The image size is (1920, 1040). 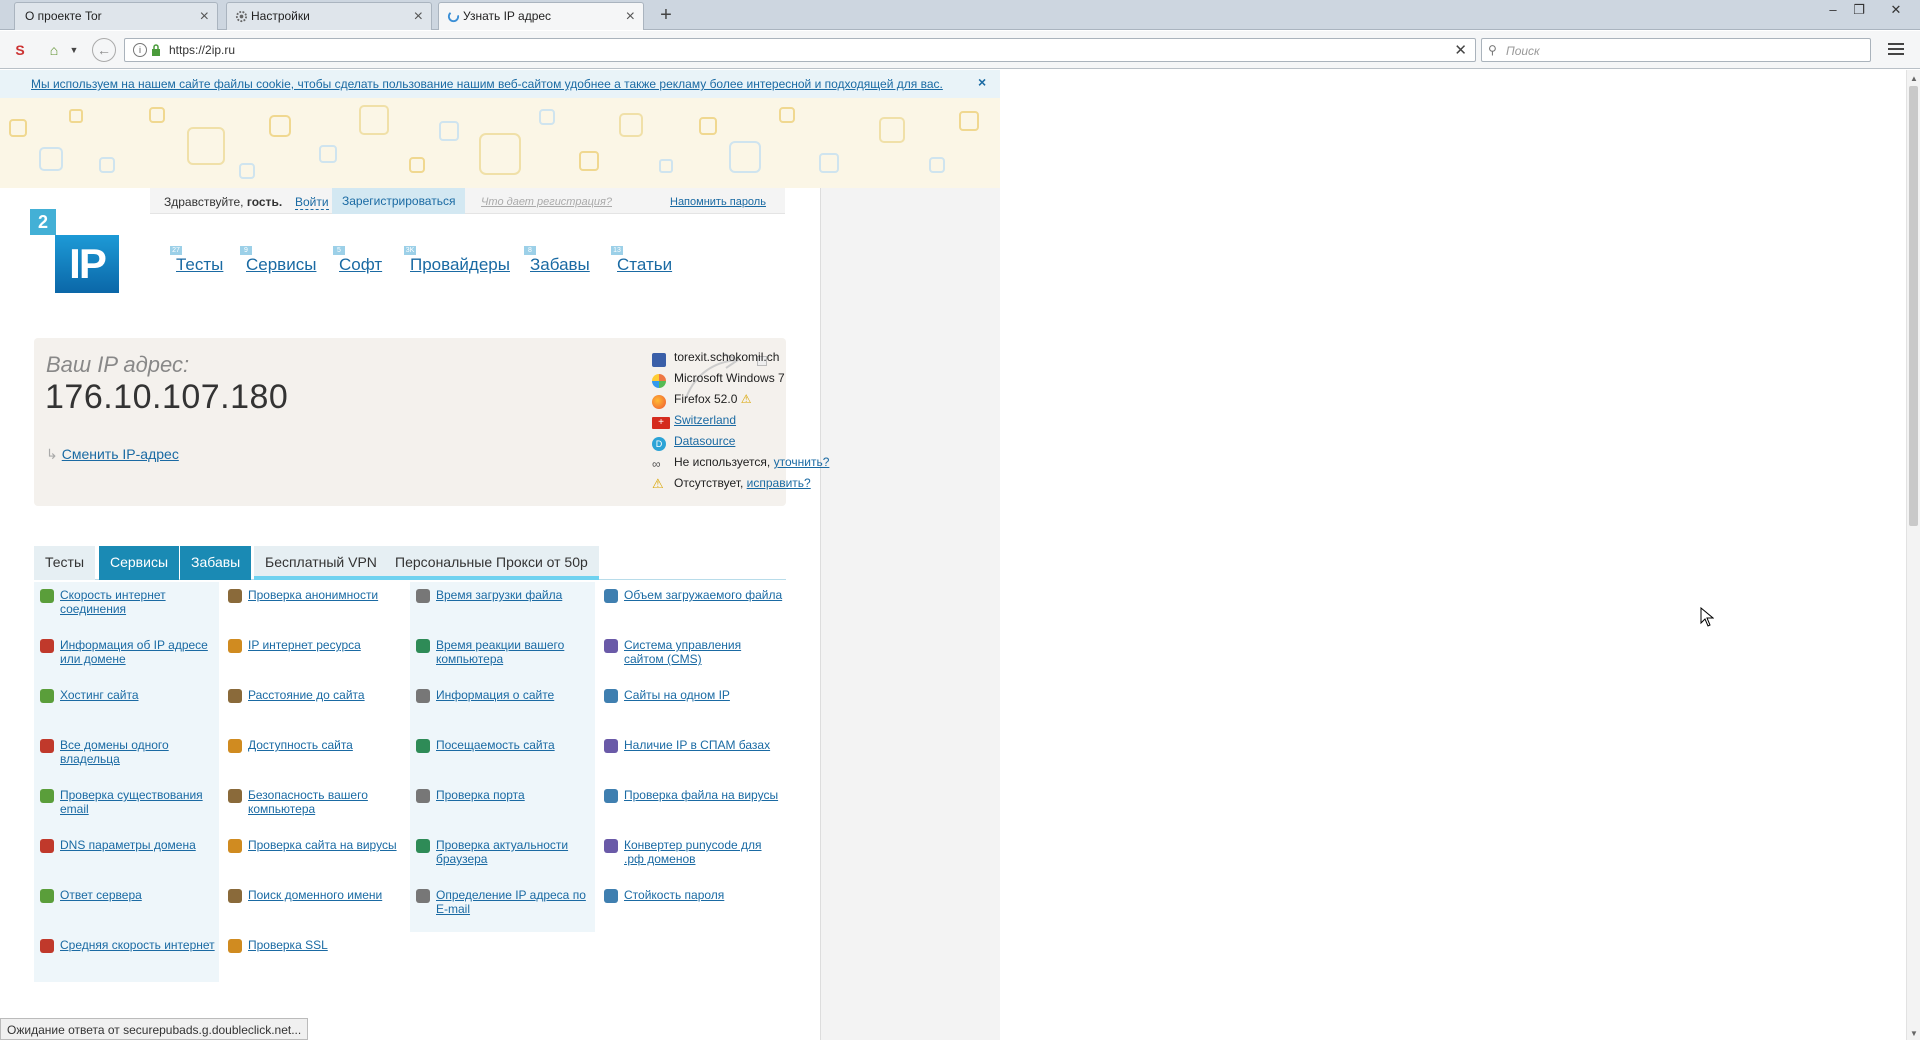 I want to click on tab-personal-proxy: Персональные Прокси от 50р, so click(x=491, y=563).